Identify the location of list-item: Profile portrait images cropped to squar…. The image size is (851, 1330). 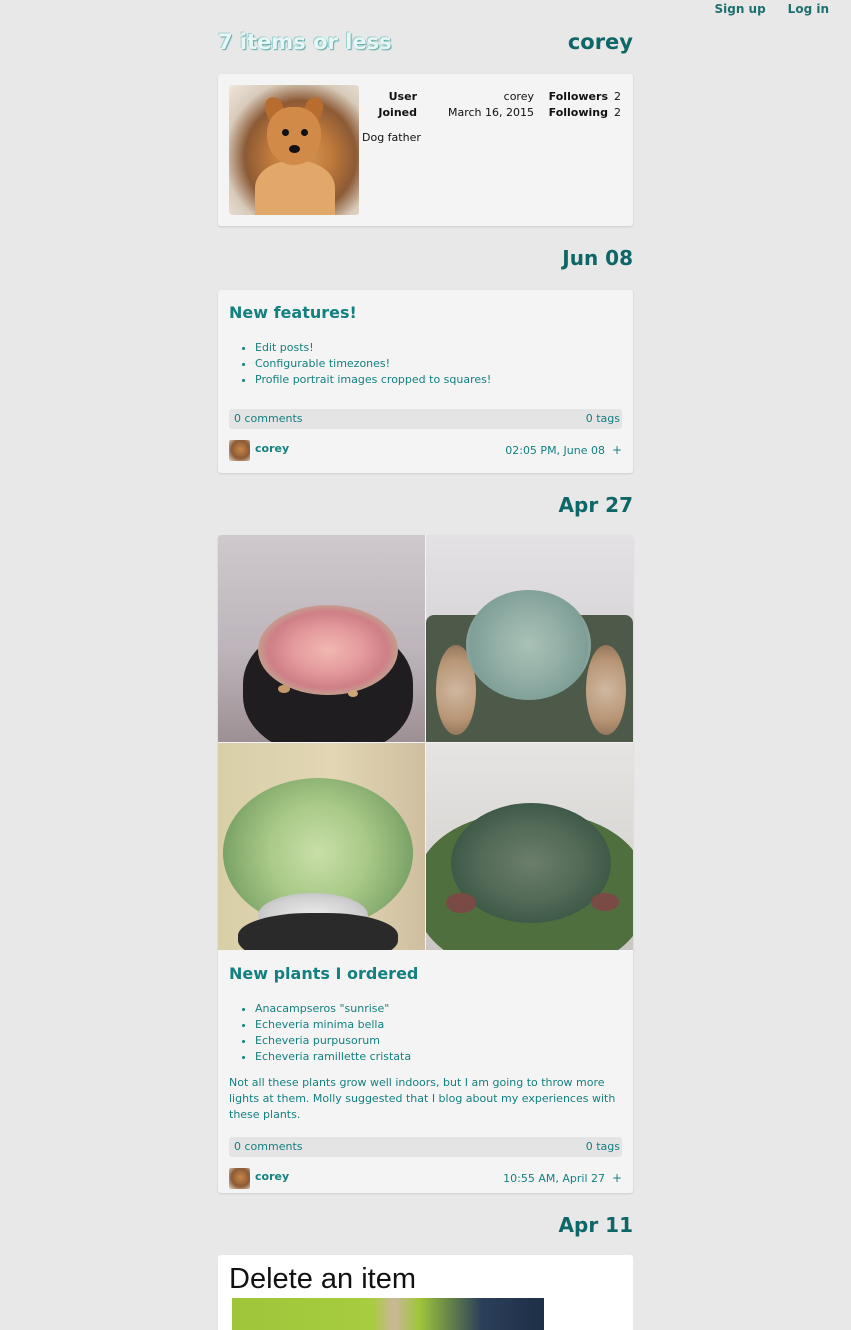
(444, 380).